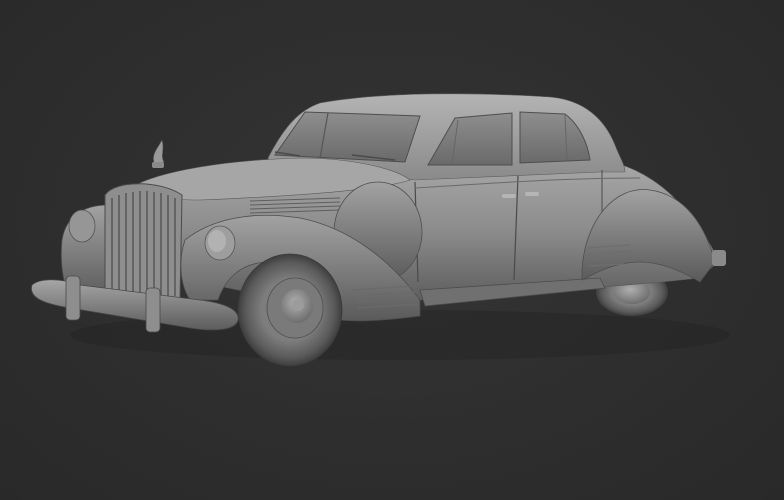 This screenshot has width=784, height=500. Describe the element at coordinates (143, 242) in the screenshot. I see `radiator-grille` at that location.